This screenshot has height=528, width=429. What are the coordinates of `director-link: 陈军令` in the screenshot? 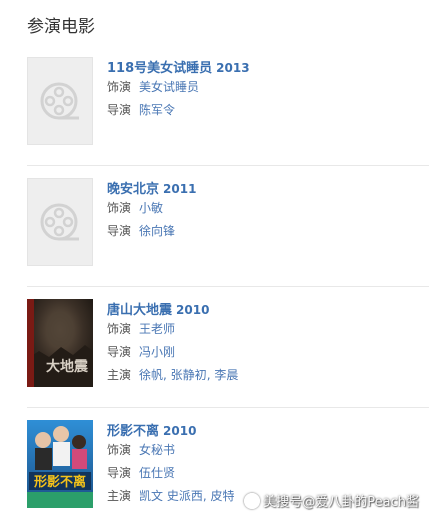 It's located at (157, 110).